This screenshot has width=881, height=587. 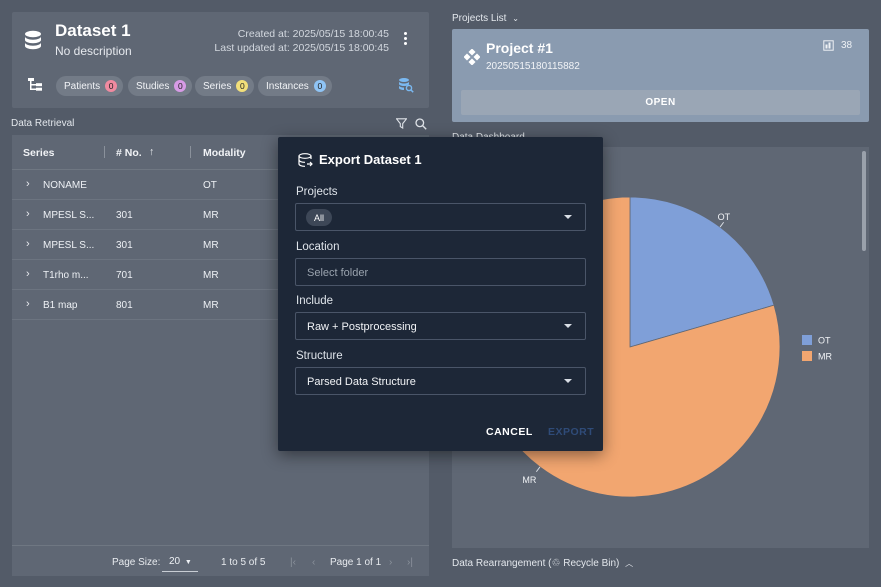 What do you see at coordinates (515, 18) in the screenshot?
I see `chevron-down-icon: ⌄` at bounding box center [515, 18].